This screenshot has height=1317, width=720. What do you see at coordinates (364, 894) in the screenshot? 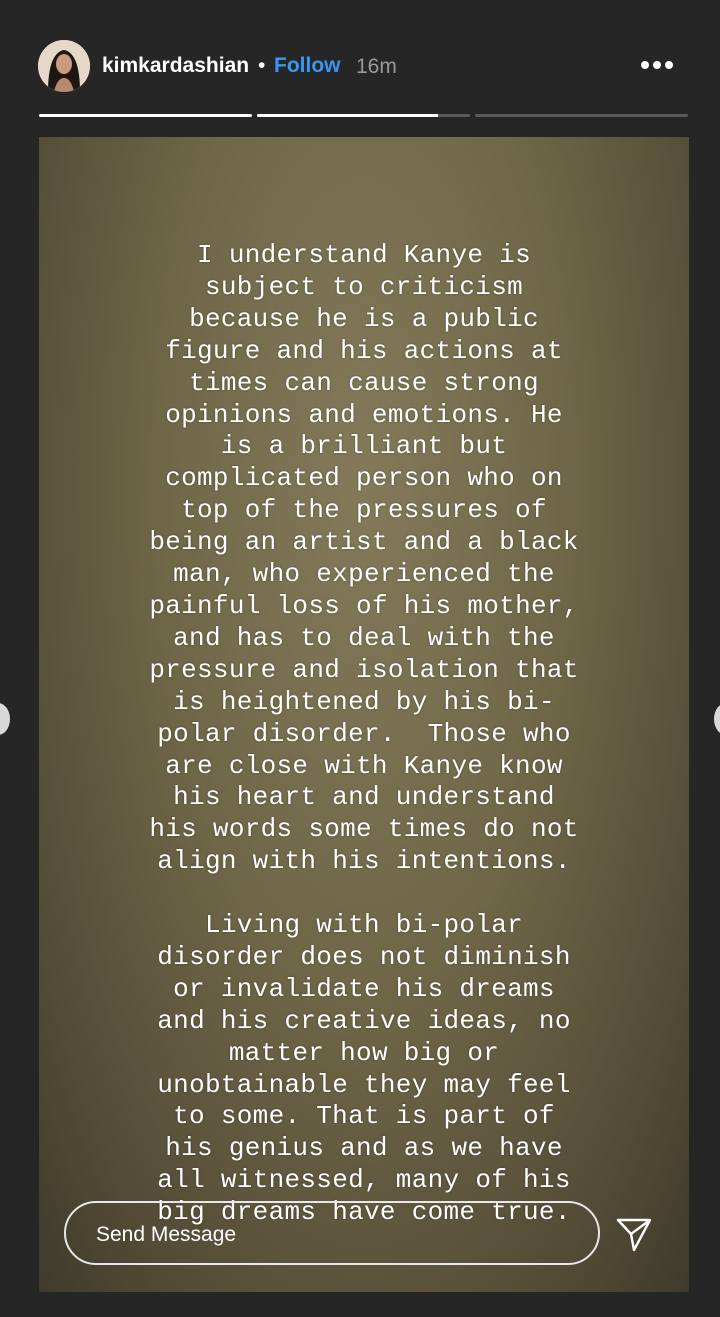
I see `story-text-line` at bounding box center [364, 894].